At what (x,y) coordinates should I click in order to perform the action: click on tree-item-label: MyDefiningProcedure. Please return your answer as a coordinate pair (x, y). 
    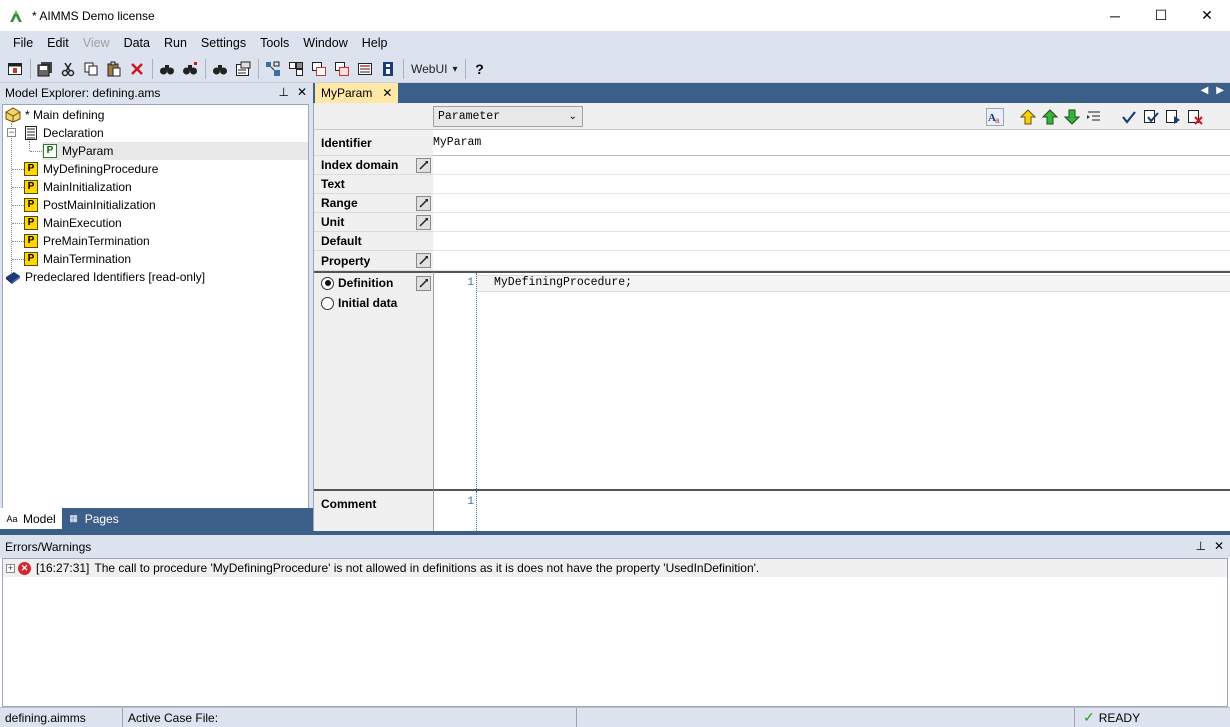
    Looking at the image, I should click on (101, 169).